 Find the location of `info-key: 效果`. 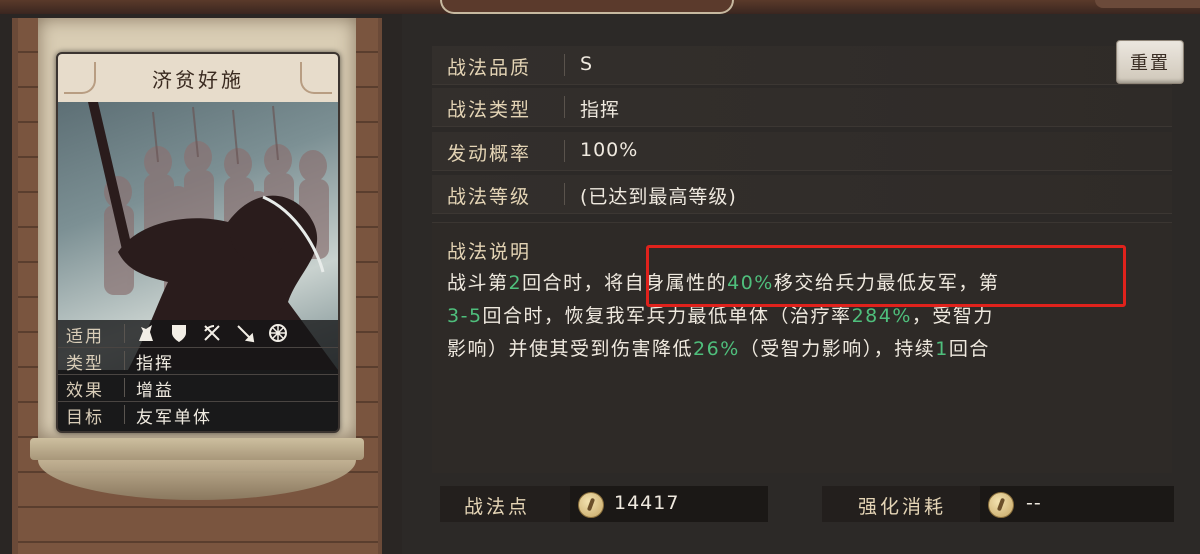

info-key: 效果 is located at coordinates (85, 391).